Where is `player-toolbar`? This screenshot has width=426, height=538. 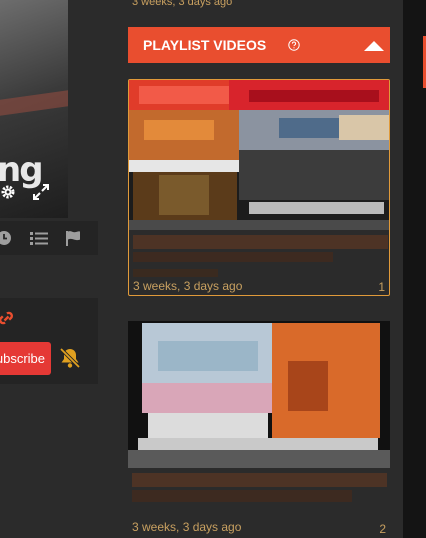
player-toolbar is located at coordinates (49, 238).